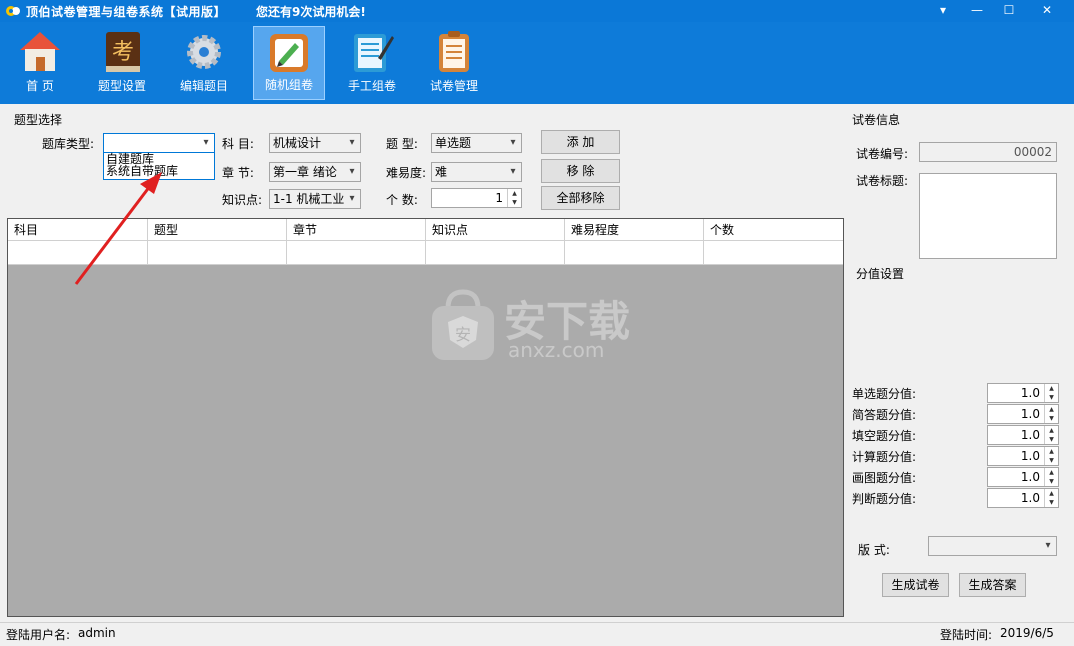 The image size is (1074, 646). I want to click on remove-all-button: 全部移除, so click(580, 198).